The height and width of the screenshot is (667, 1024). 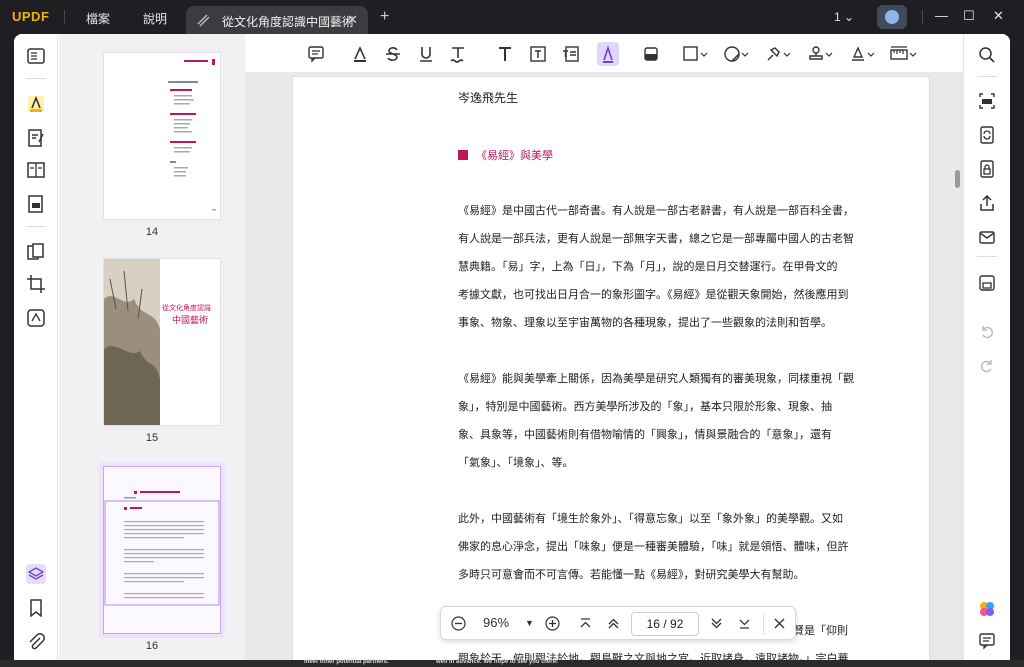 What do you see at coordinates (36, 252) in the screenshot?
I see `page-tools-icon` at bounding box center [36, 252].